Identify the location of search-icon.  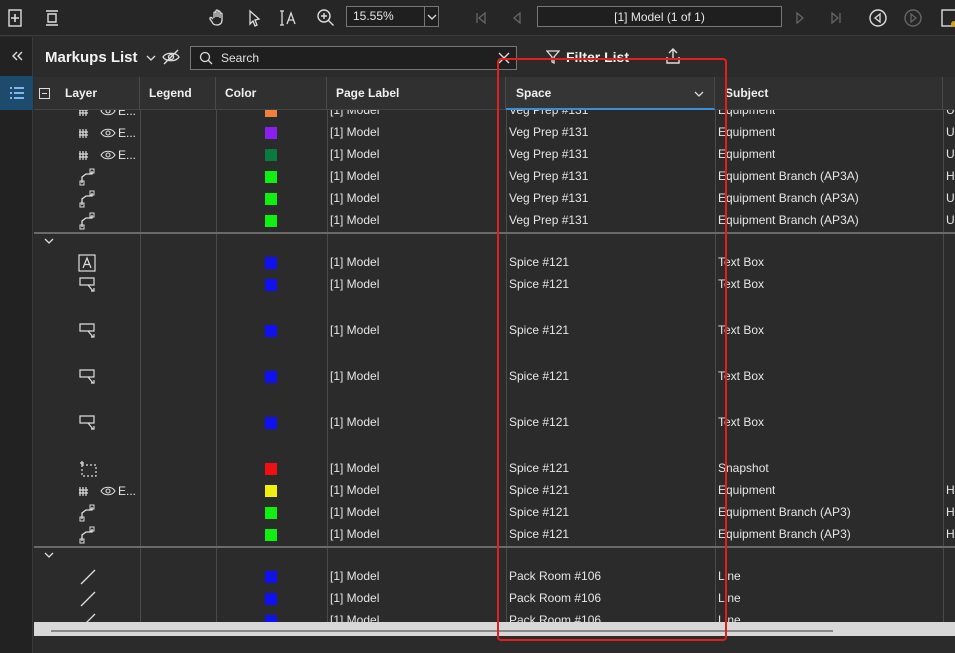
(206, 58).